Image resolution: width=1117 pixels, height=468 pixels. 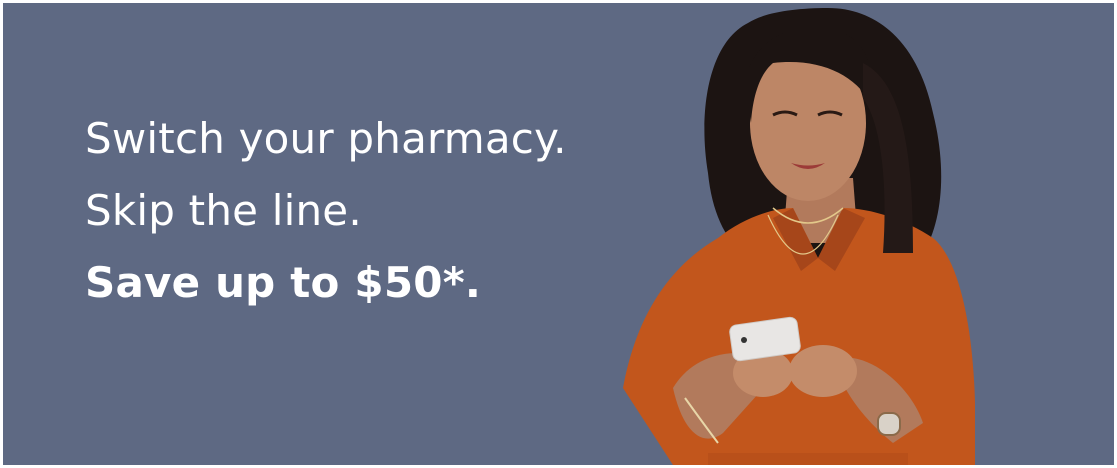 I want to click on headline-switch-pharmacy: Switch your pharmacy., so click(x=326, y=138).